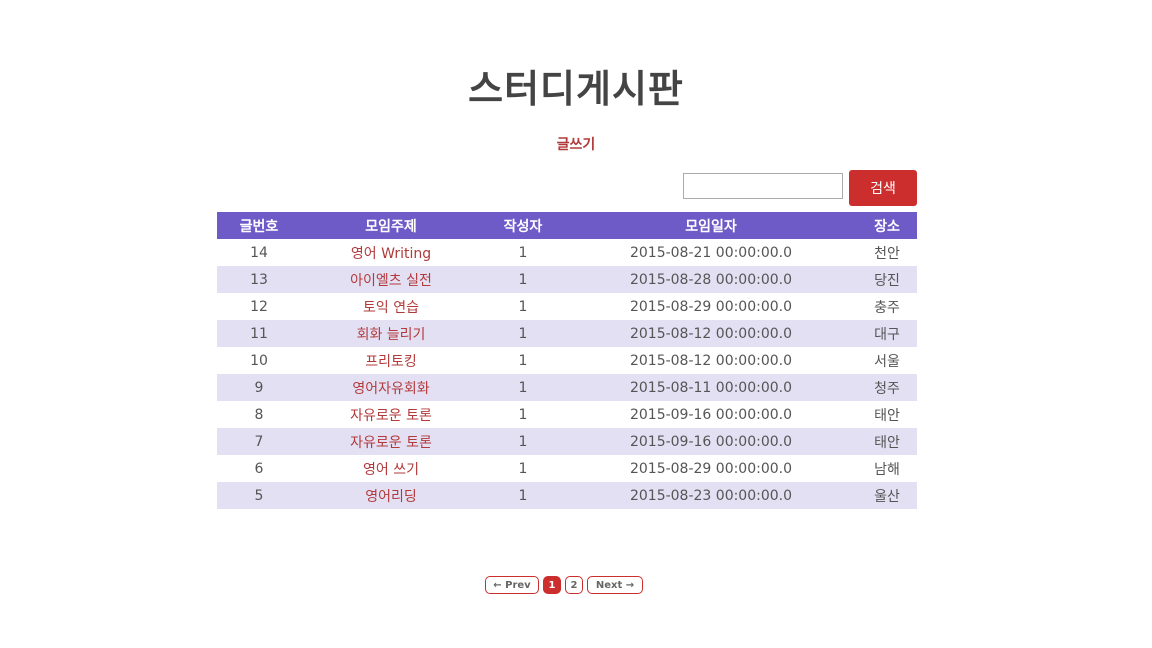  What do you see at coordinates (259, 360) in the screenshot?
I see `cell-no: 10` at bounding box center [259, 360].